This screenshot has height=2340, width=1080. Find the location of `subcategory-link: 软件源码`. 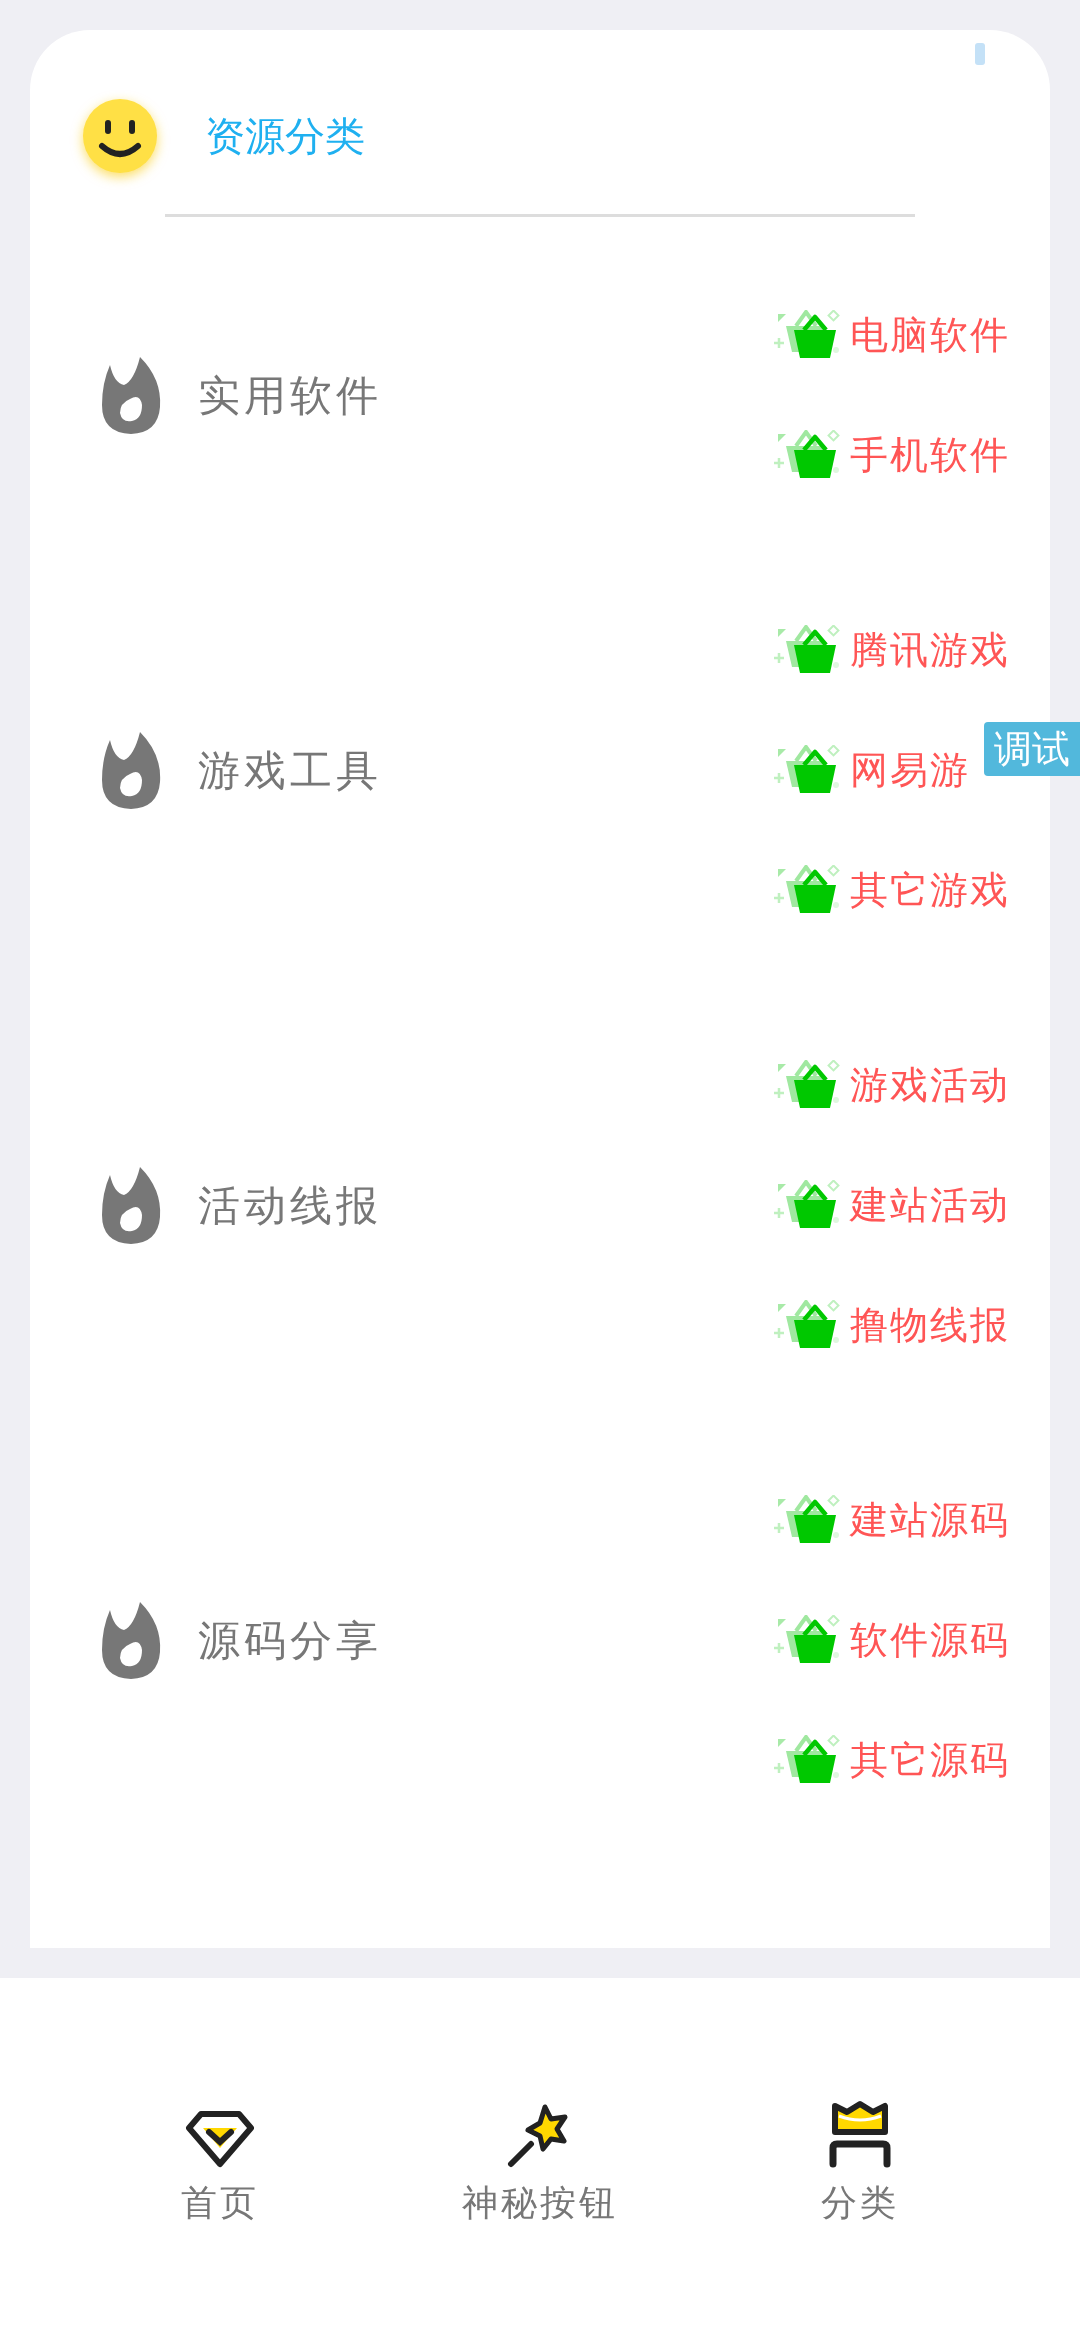

subcategory-link: 软件源码 is located at coordinates (930, 1640).